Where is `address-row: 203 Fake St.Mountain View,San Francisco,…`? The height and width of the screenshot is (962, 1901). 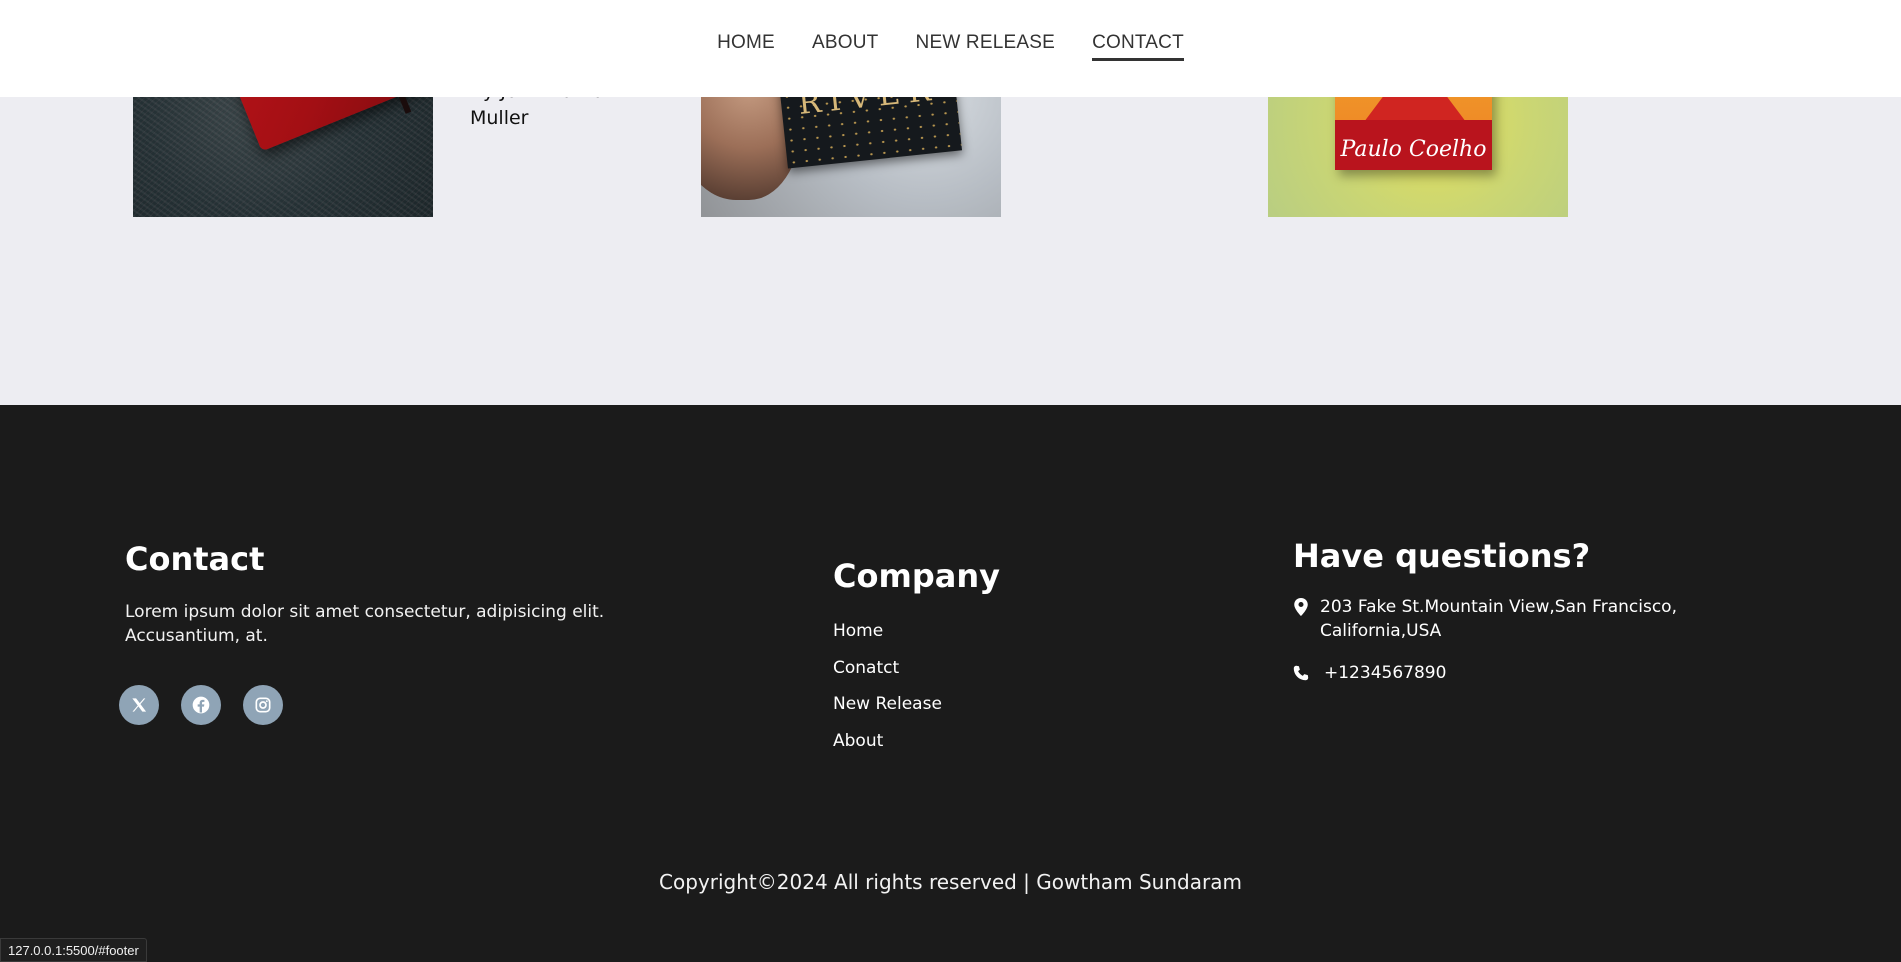
address-row: 203 Fake St.Mountain View,San Francisco,… is located at coordinates (1508, 619).